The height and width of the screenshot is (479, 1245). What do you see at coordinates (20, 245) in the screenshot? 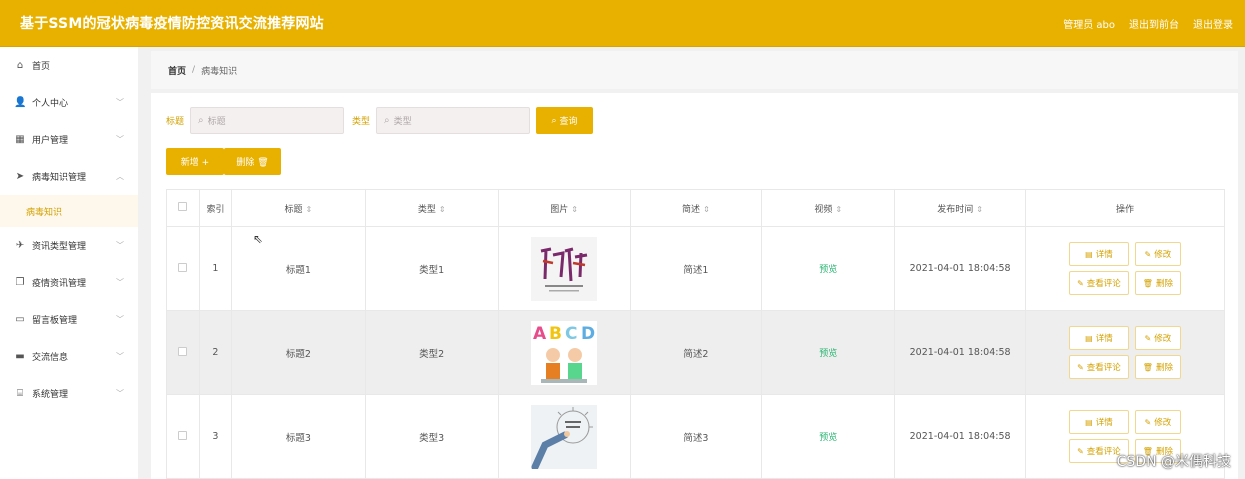
I see `paper-plane-icon: ✈` at bounding box center [20, 245].